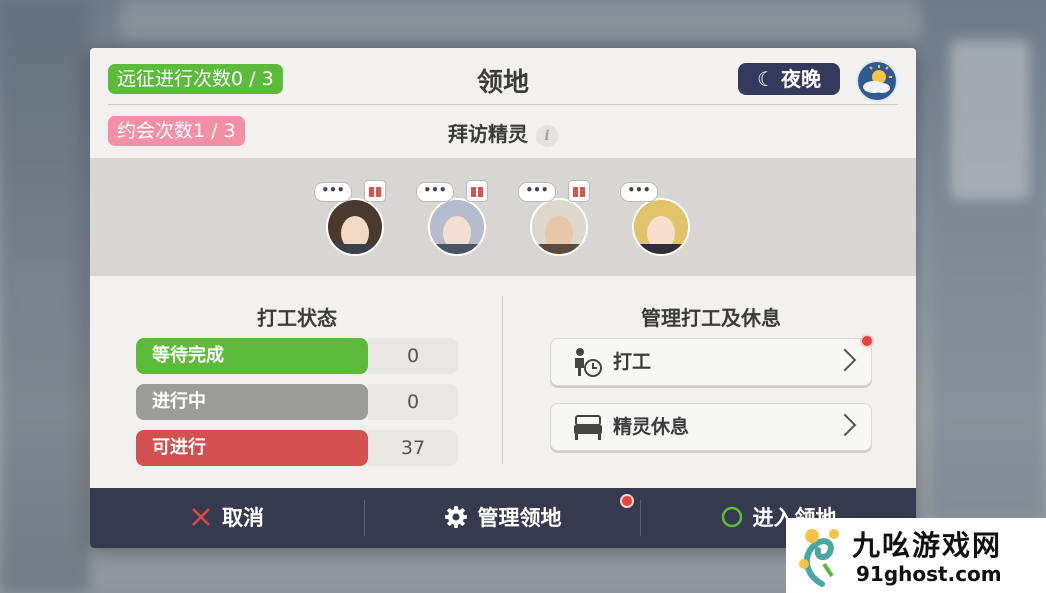 The height and width of the screenshot is (593, 1046). Describe the element at coordinates (877, 81) in the screenshot. I see `weather-icon` at that location.